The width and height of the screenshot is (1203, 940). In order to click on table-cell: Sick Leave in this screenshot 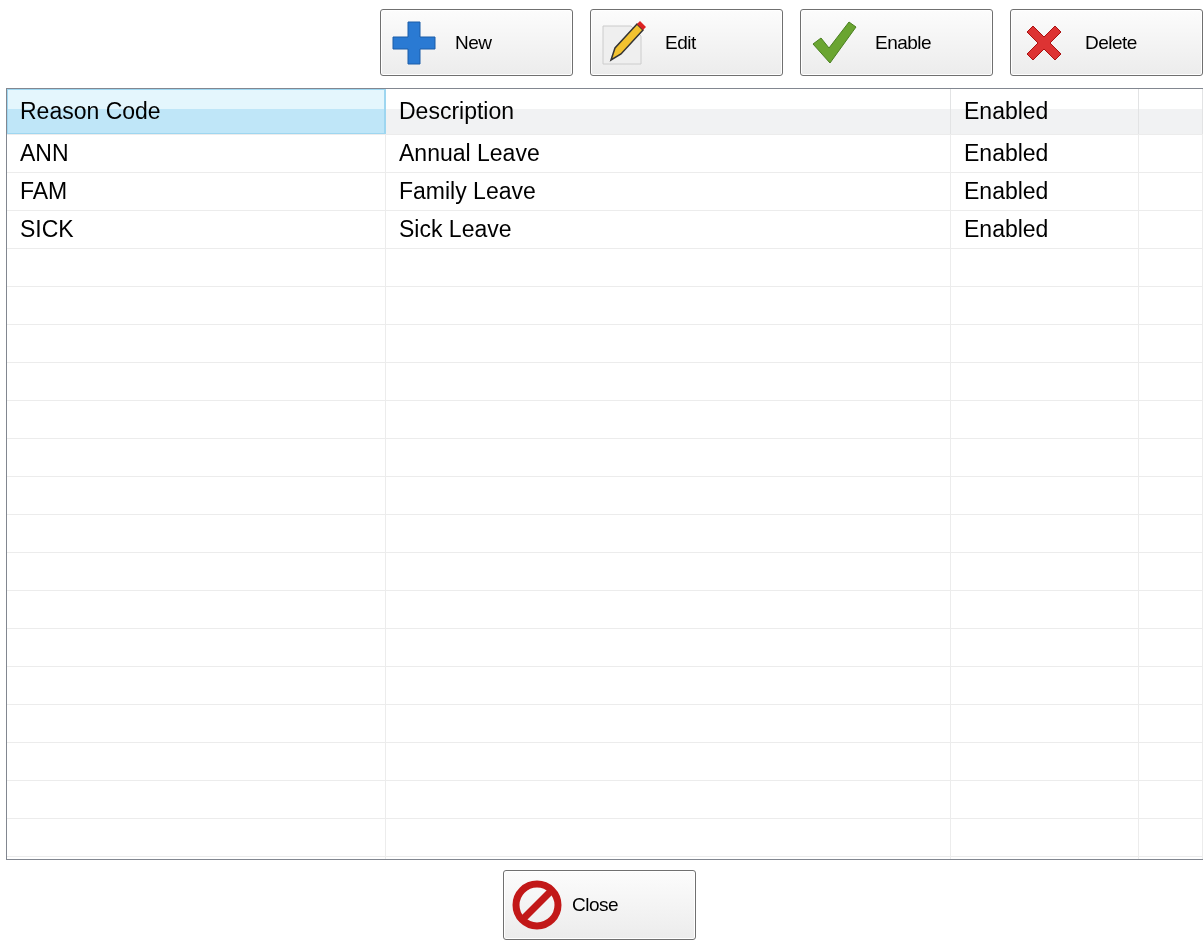, I will do `click(668, 229)`.